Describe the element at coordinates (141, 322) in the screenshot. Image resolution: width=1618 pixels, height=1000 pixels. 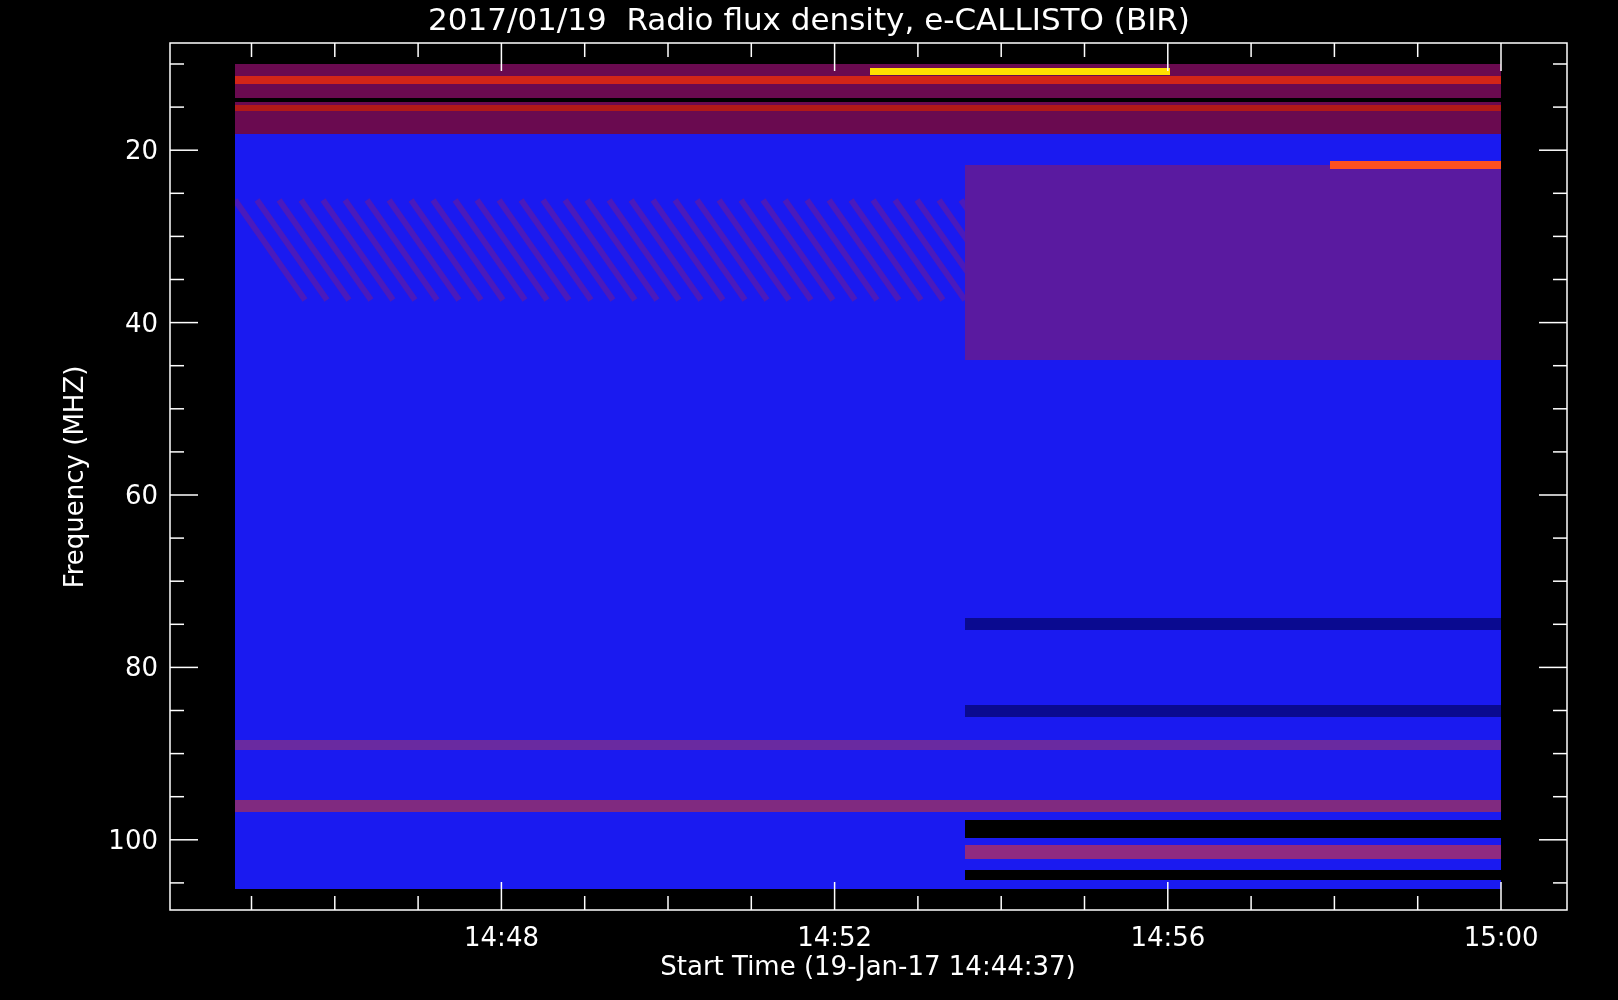
I see `y-tick-label: 40` at that location.